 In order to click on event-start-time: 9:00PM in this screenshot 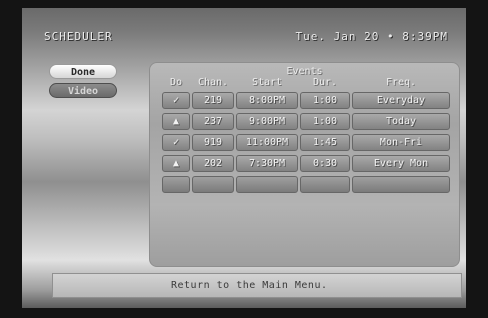, I will do `click(267, 121)`.